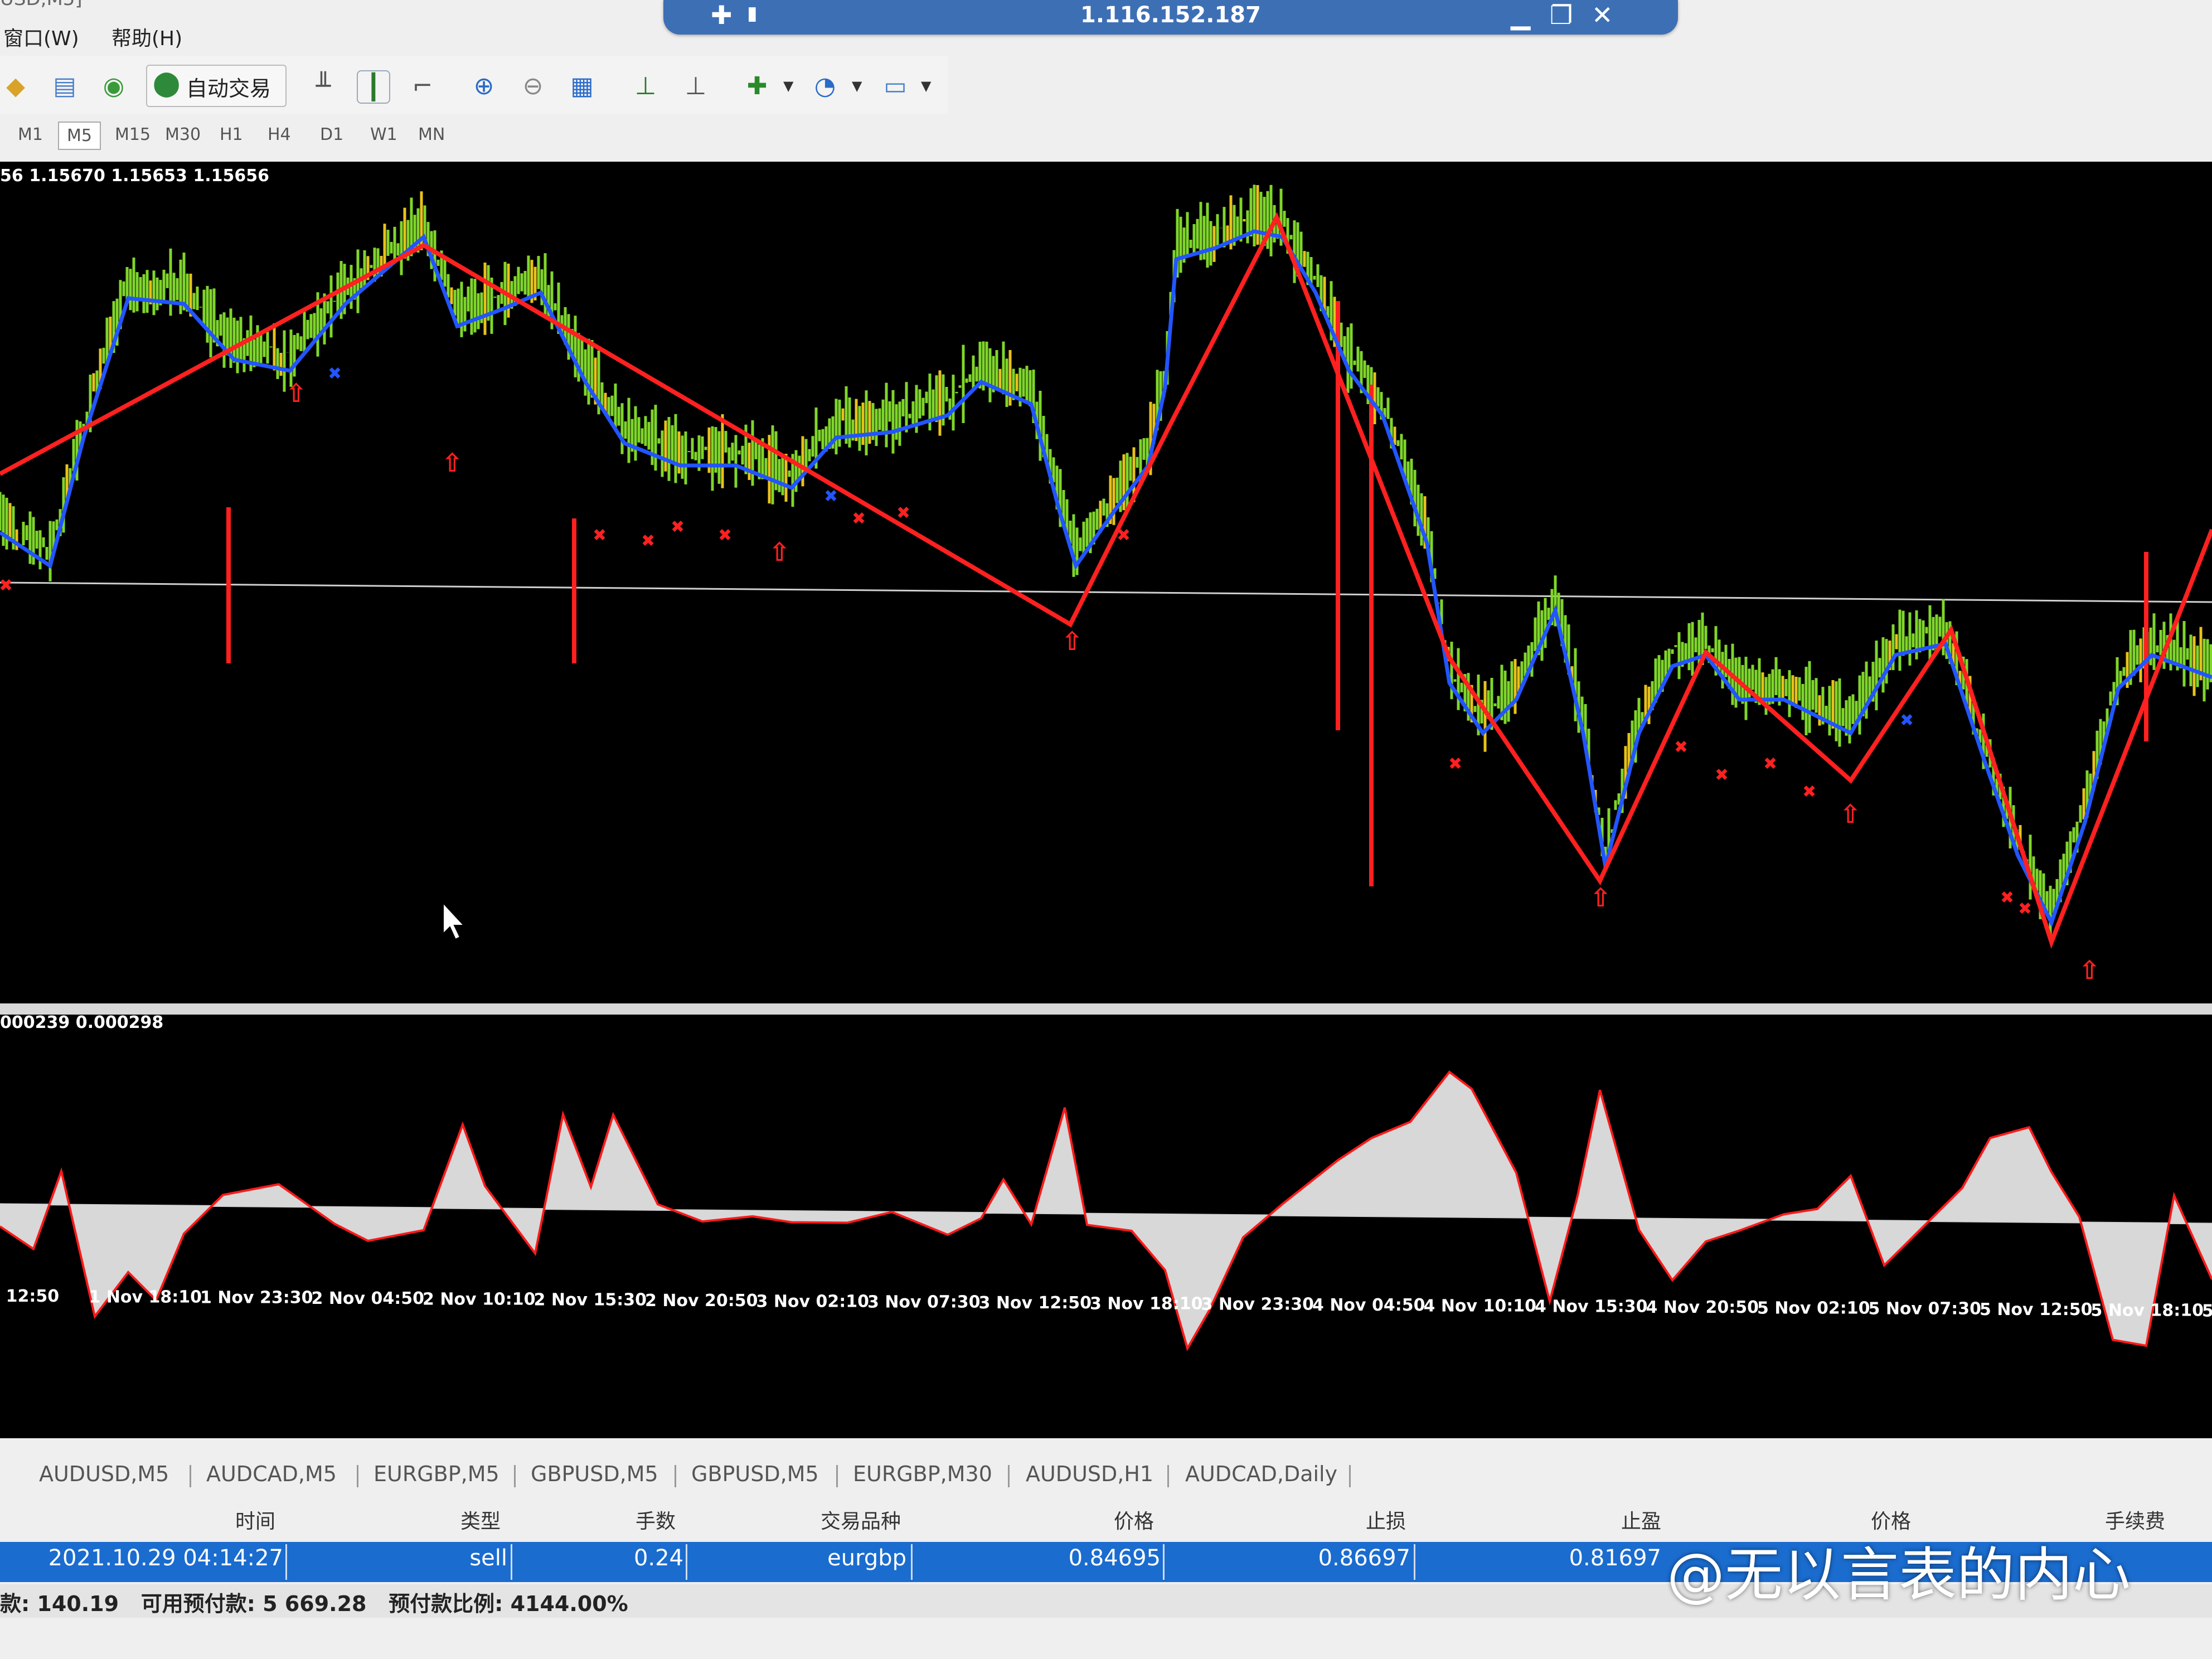 The width and height of the screenshot is (2212, 1659). I want to click on templates-icon: ▭, so click(895, 85).